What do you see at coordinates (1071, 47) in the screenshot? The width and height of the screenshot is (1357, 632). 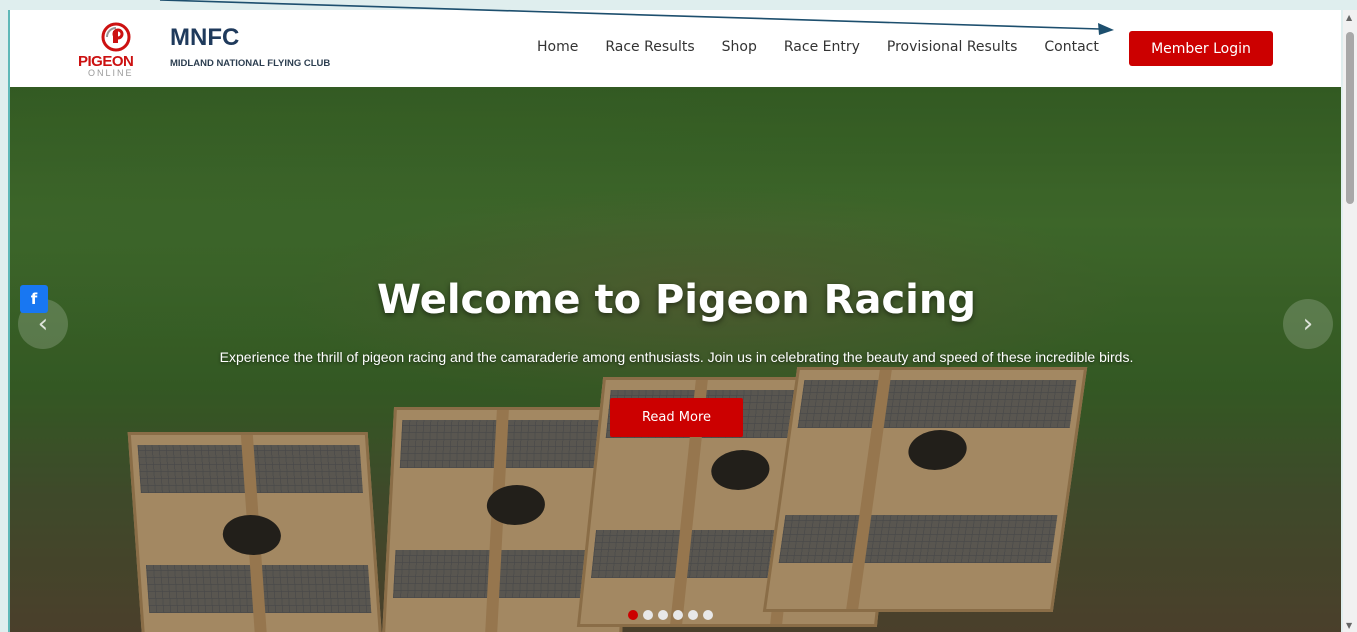 I see `nav-contact: Contact` at bounding box center [1071, 47].